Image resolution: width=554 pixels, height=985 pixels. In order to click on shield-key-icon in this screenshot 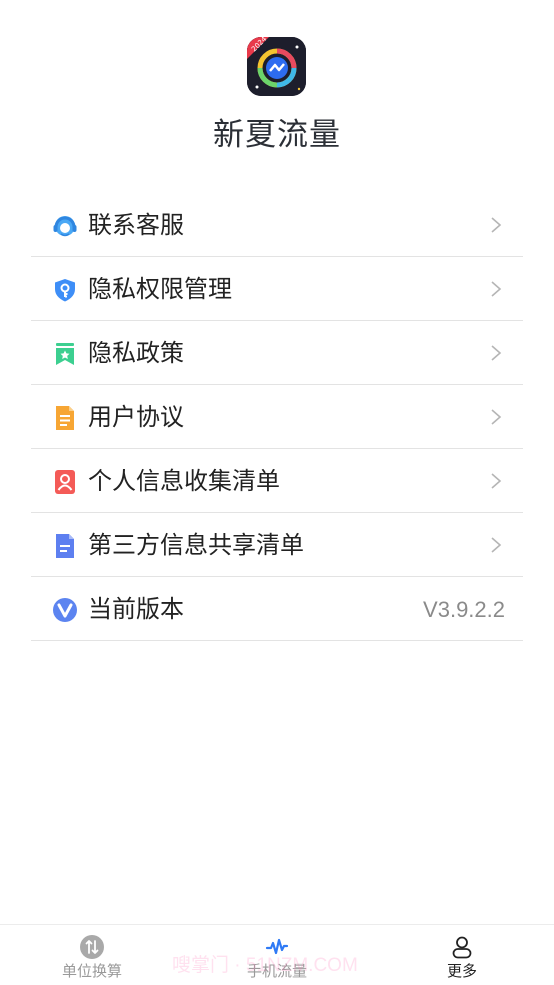, I will do `click(65, 290)`.